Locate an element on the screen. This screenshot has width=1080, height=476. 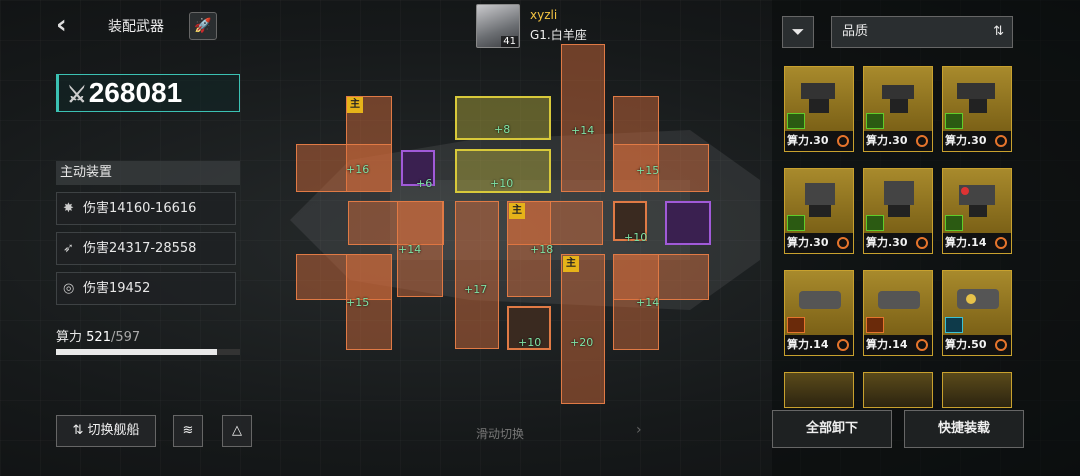
chevron-right-icon: › is located at coordinates (639, 430).